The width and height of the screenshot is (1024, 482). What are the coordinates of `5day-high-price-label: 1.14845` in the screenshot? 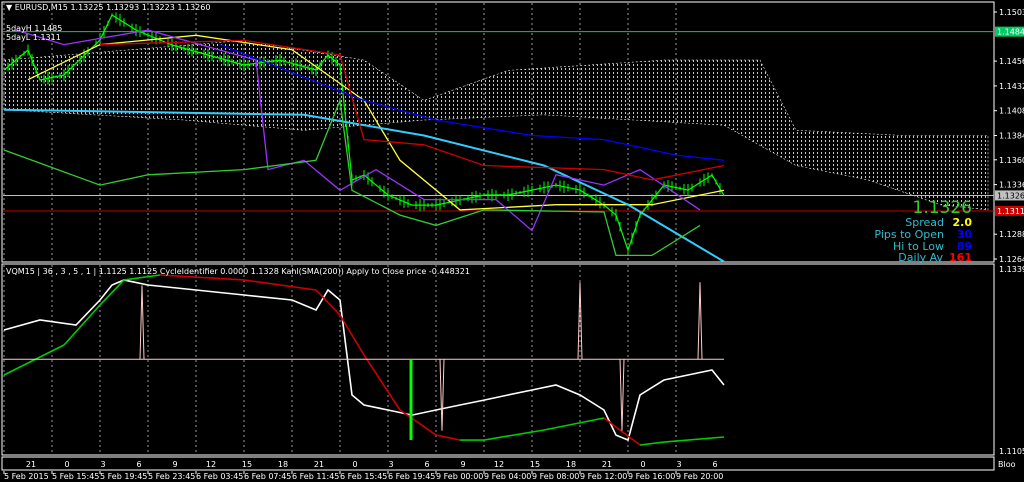 It's located at (1010, 32).